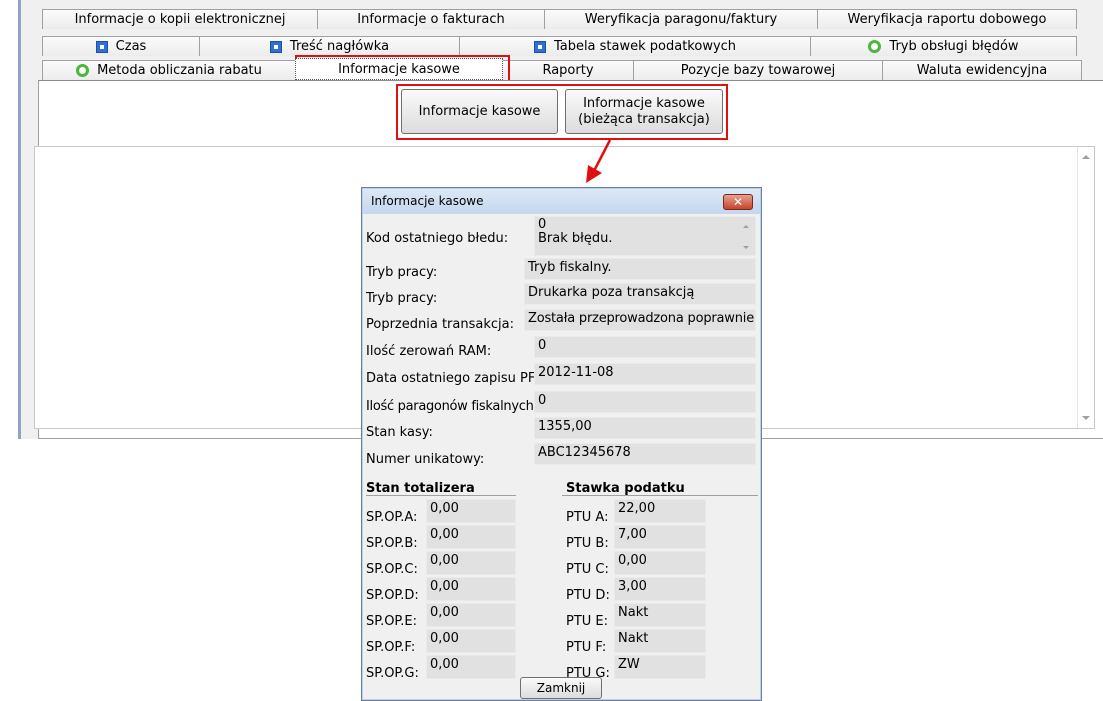 This screenshot has width=1103, height=701. I want to click on tab-label: Raporty, so click(568, 70).